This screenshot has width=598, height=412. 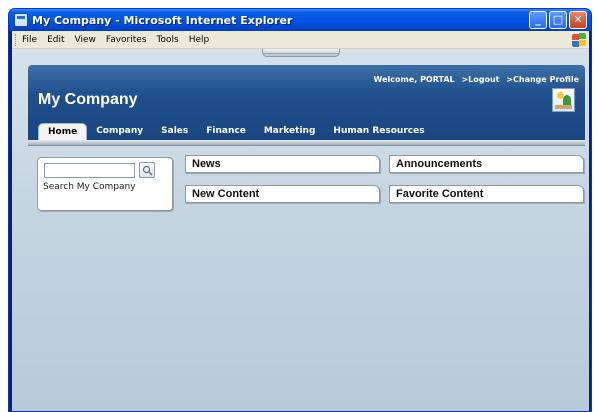 I want to click on logo-palm, so click(x=567, y=100).